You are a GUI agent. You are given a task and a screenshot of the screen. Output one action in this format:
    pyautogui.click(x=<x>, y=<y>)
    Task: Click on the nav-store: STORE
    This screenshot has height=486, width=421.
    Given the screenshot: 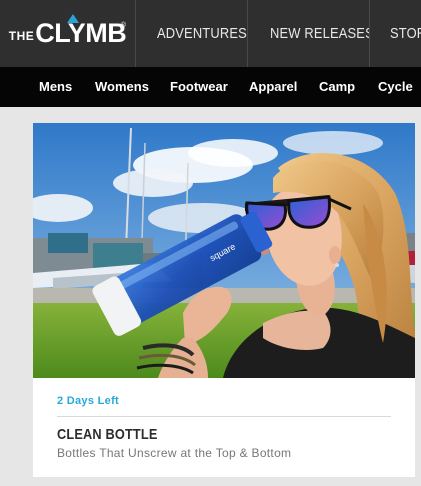 What is the action you would take?
    pyautogui.click(x=395, y=33)
    